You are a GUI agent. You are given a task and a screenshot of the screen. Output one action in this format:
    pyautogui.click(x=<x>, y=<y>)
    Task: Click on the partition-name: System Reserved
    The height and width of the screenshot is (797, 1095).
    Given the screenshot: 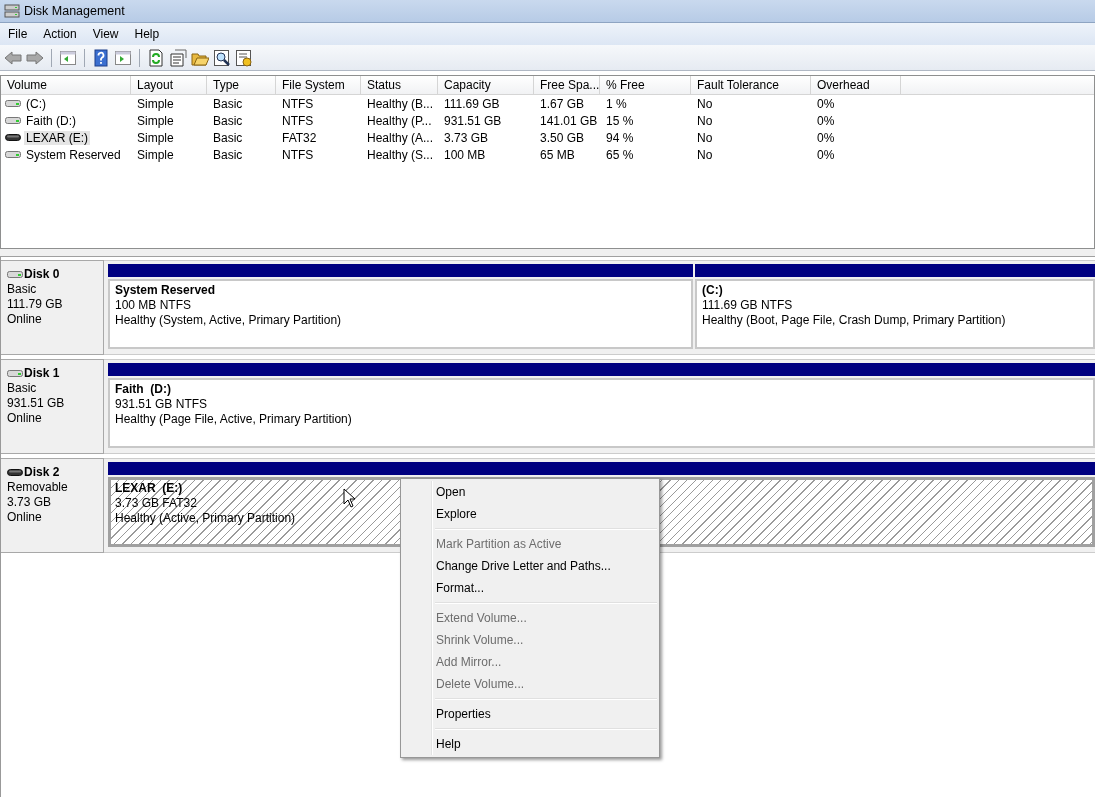 What is the action you would take?
    pyautogui.click(x=165, y=290)
    